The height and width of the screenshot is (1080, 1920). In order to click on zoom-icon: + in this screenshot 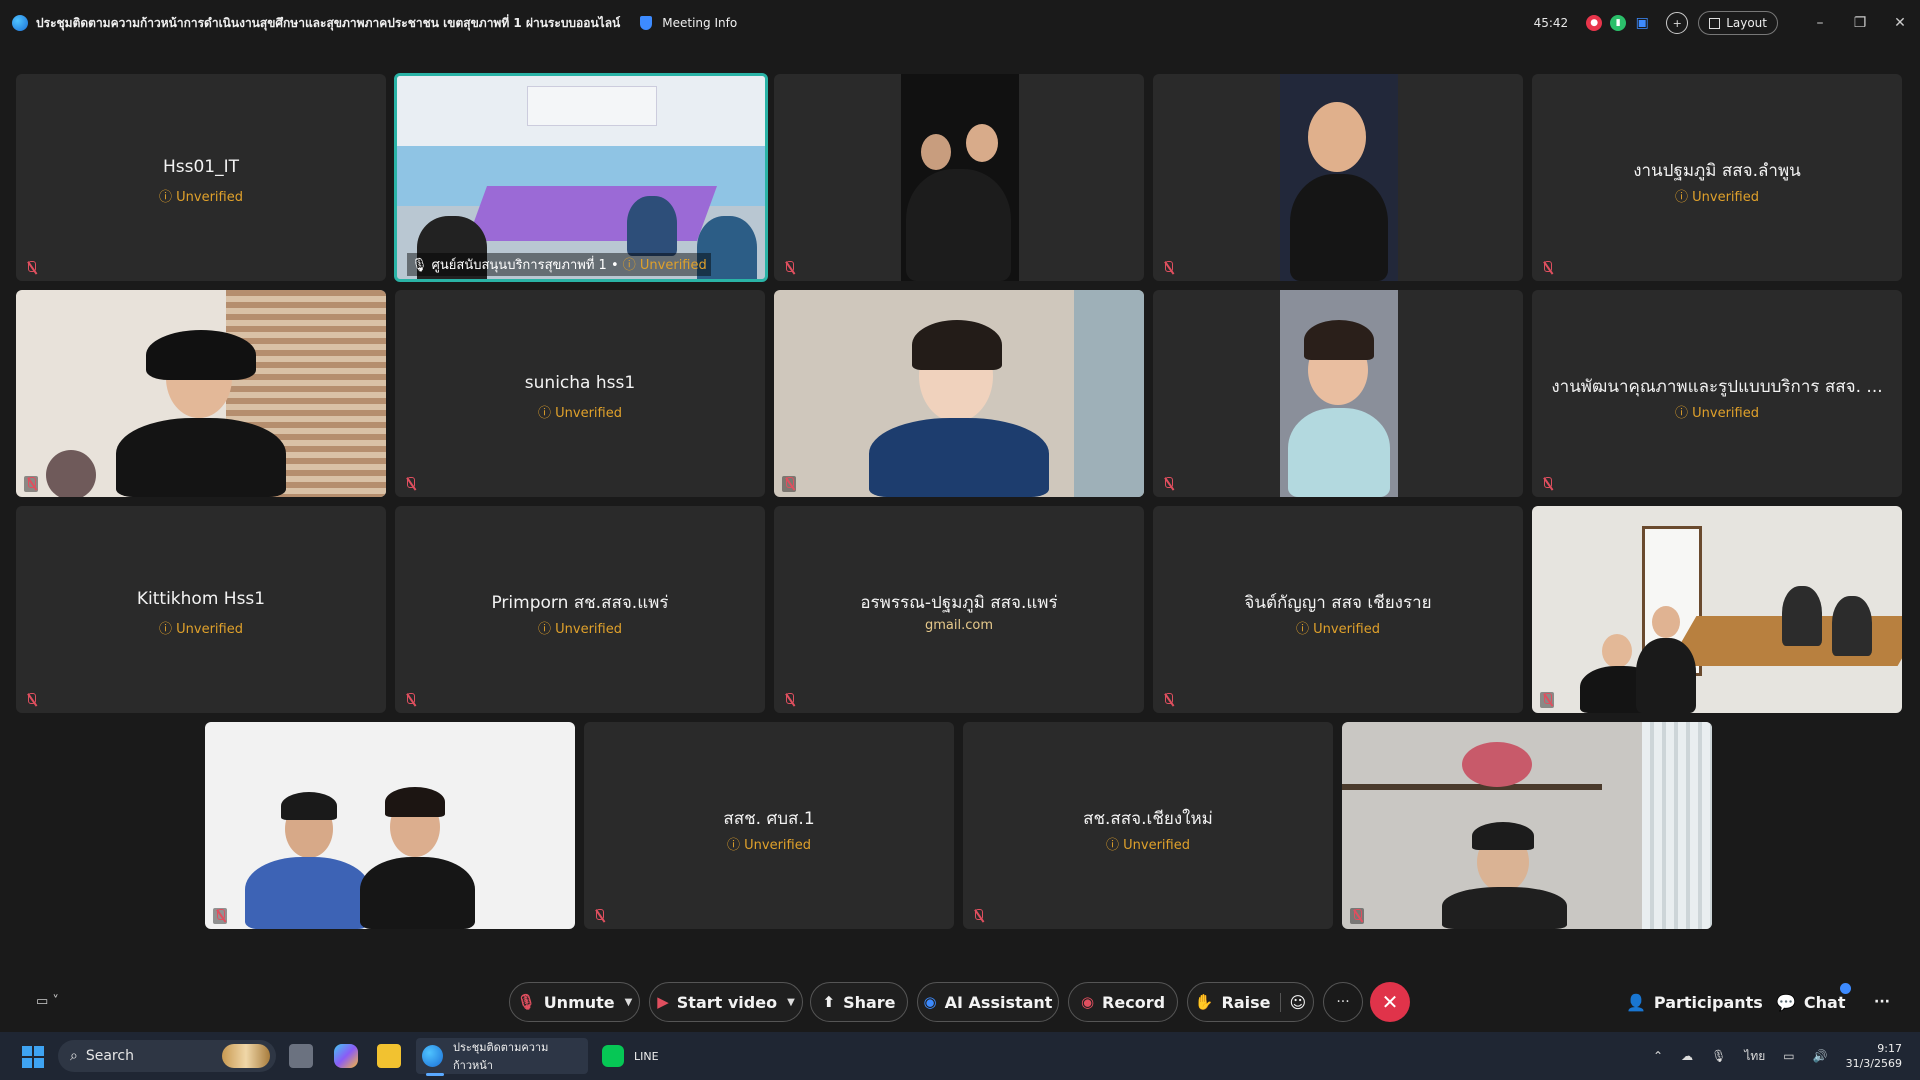, I will do `click(1677, 23)`.